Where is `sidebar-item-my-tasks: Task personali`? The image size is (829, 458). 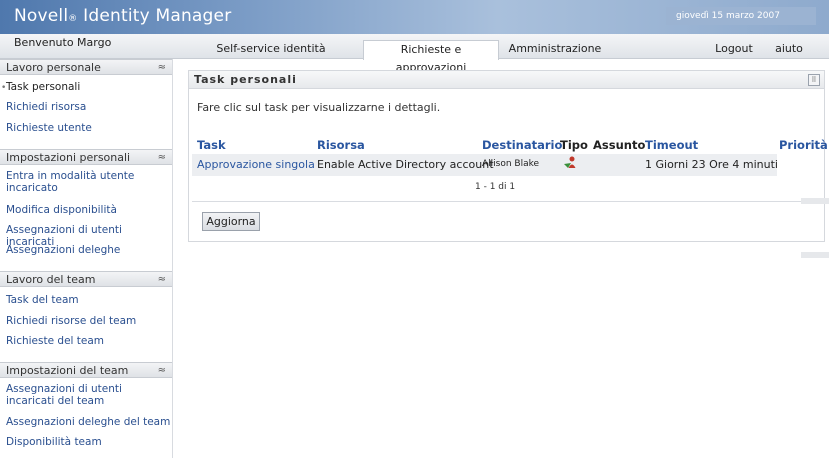
sidebar-item-my-tasks: Task personali is located at coordinates (88, 87).